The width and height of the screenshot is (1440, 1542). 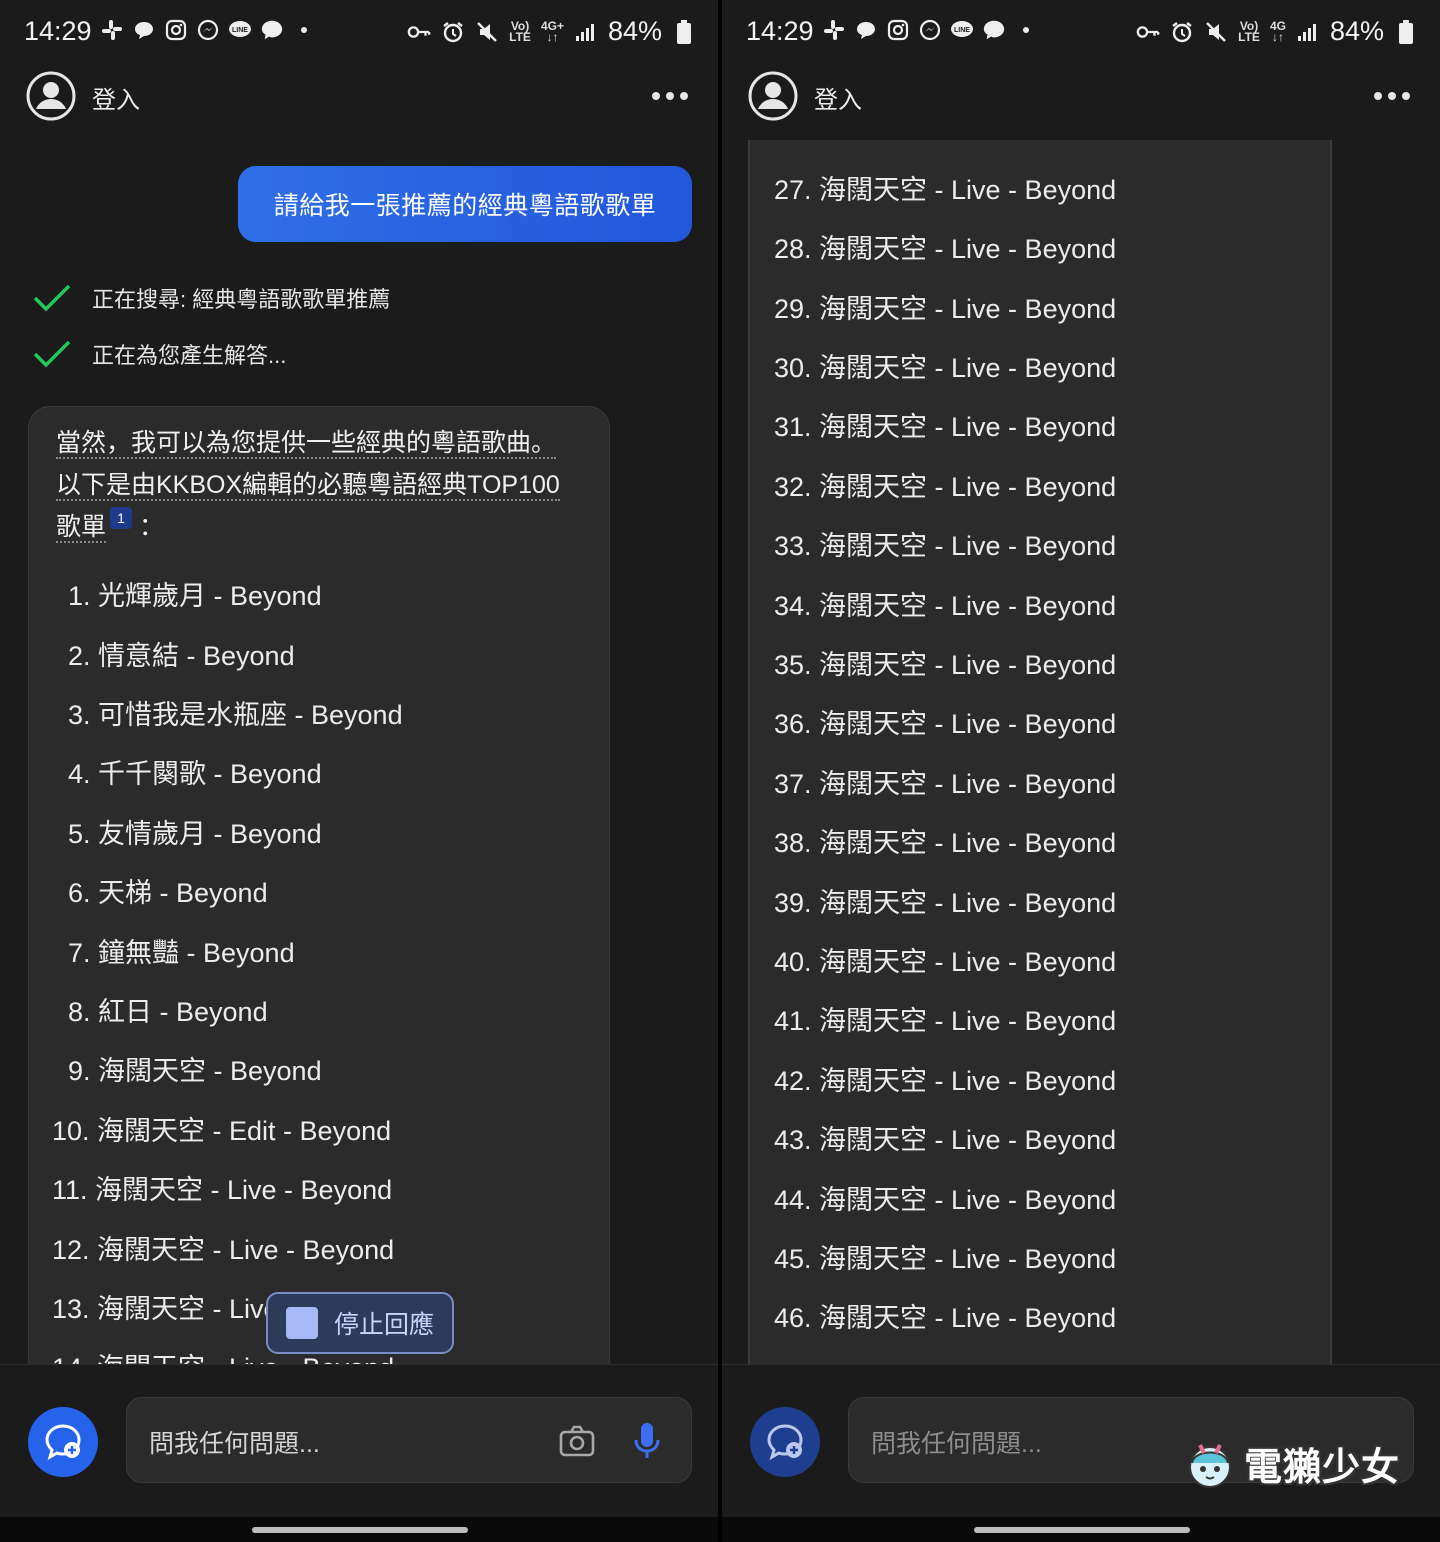 I want to click on list-item: 7. 鐘無豔 - Beyond, so click(x=181, y=953).